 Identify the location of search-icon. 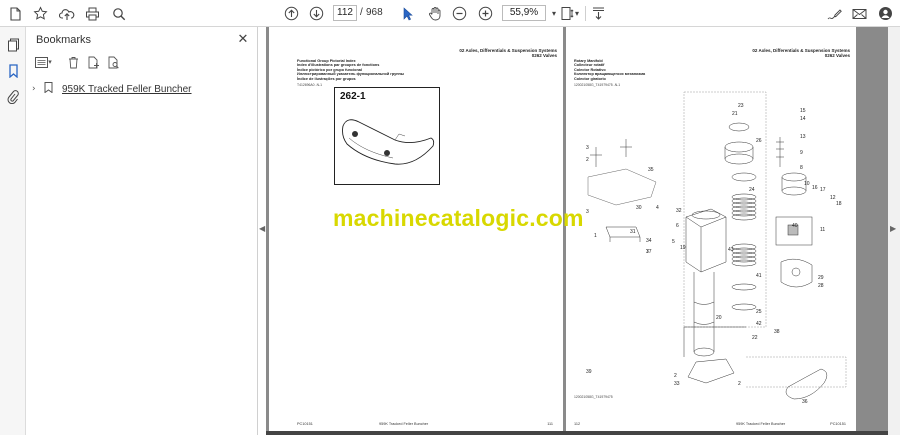
(118, 13).